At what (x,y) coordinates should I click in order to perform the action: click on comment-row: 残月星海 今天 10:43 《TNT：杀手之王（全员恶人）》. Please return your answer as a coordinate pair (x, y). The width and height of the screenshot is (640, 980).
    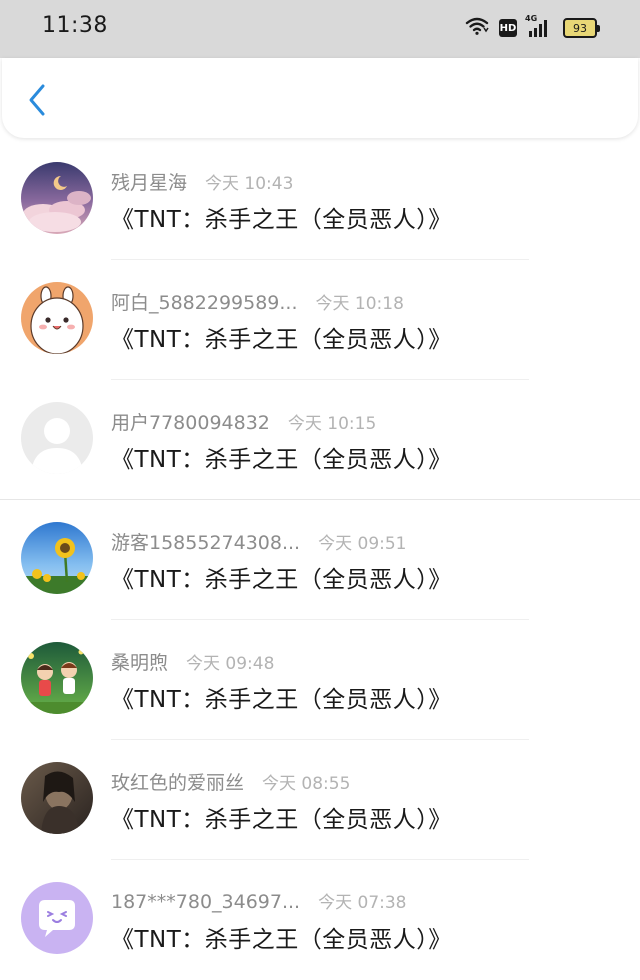
    Looking at the image, I should click on (320, 200).